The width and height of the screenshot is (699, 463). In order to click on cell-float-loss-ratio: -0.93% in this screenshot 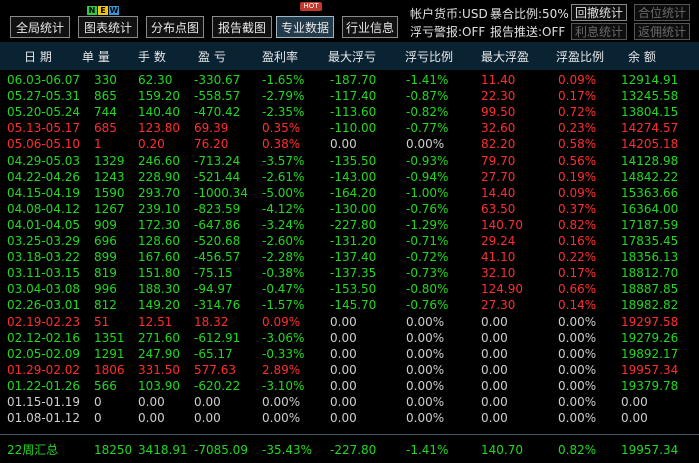, I will do `click(427, 160)`.